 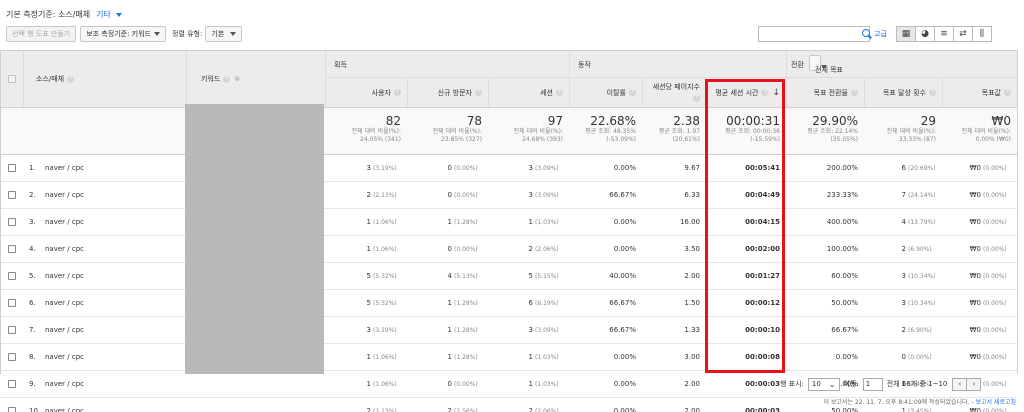 I want to click on secondary-dimension-label: 보조 측정기준: 키워드, so click(x=118, y=34).